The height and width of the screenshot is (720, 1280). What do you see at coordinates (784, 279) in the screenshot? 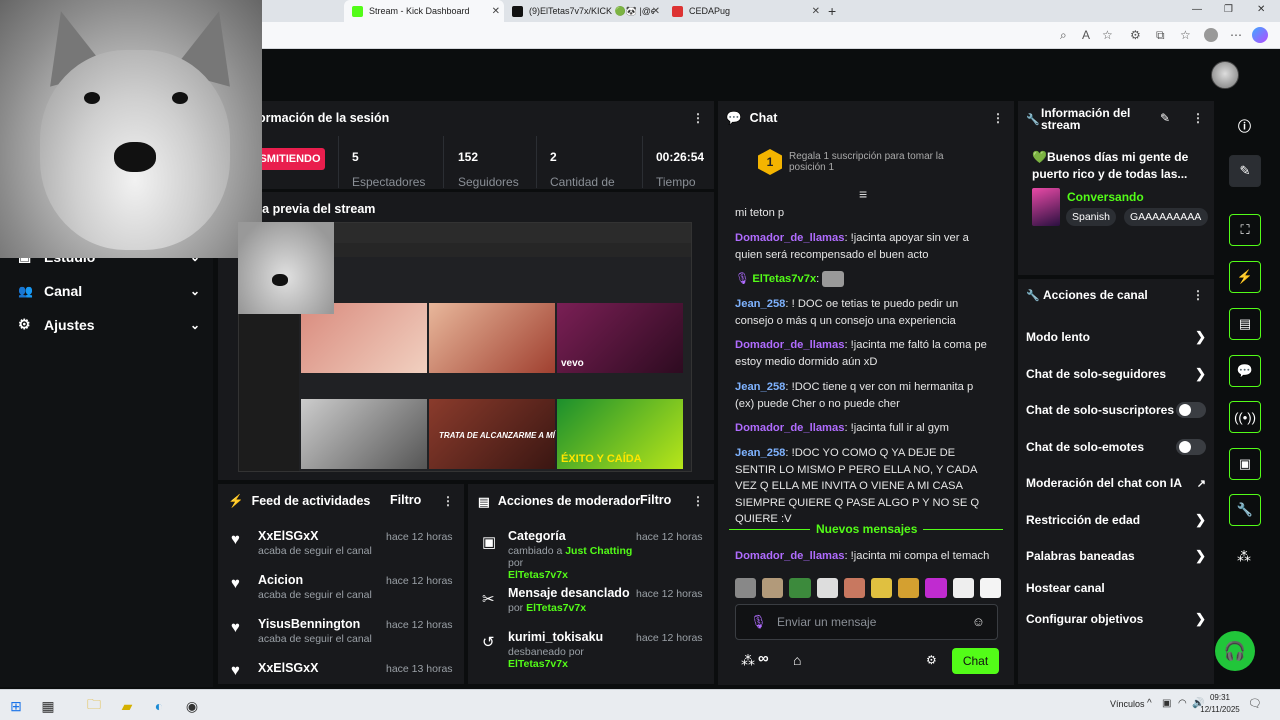
I see `chat-username: ElTetas7v7x` at bounding box center [784, 279].